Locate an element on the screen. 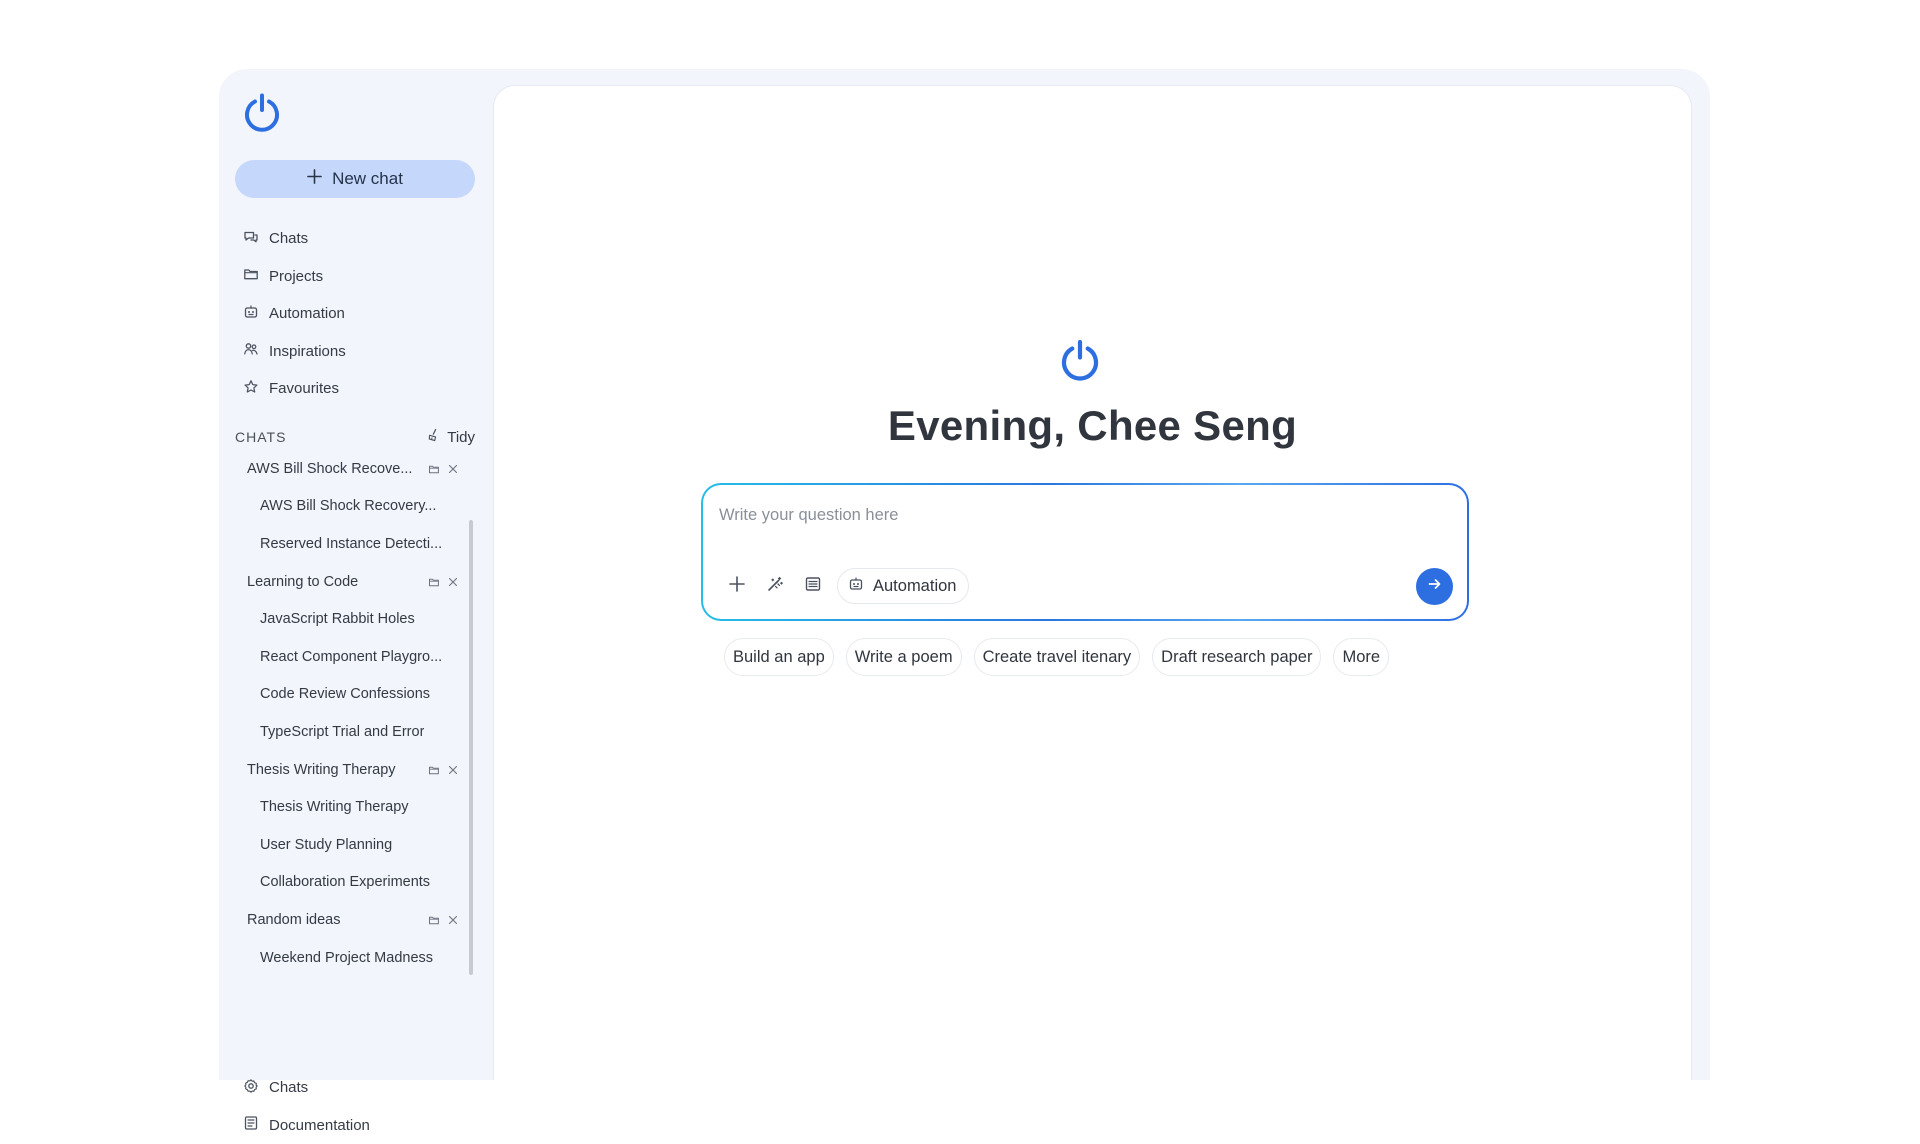 Image resolution: width=1920 pixels, height=1144 pixels. suggestion-build-app: Build an app is located at coordinates (779, 657).